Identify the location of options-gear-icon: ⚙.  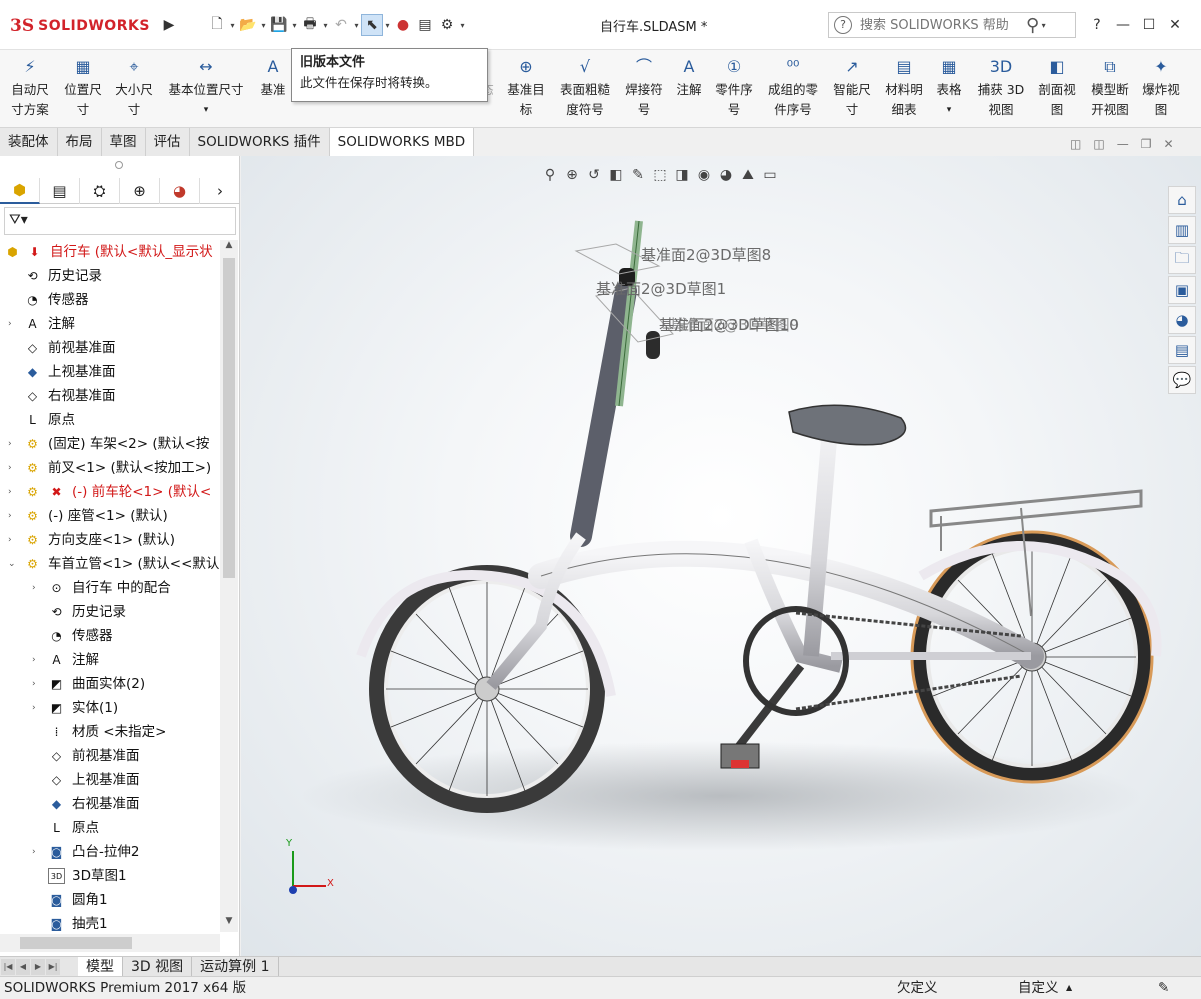
(447, 25).